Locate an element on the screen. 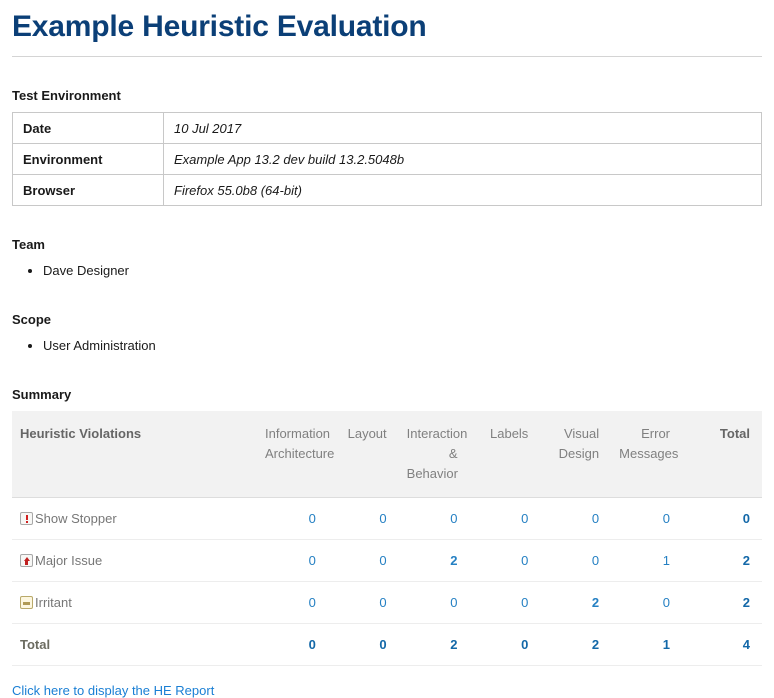 The image size is (774, 698). severity-cell-major-issue: Major Issue is located at coordinates (135, 560).